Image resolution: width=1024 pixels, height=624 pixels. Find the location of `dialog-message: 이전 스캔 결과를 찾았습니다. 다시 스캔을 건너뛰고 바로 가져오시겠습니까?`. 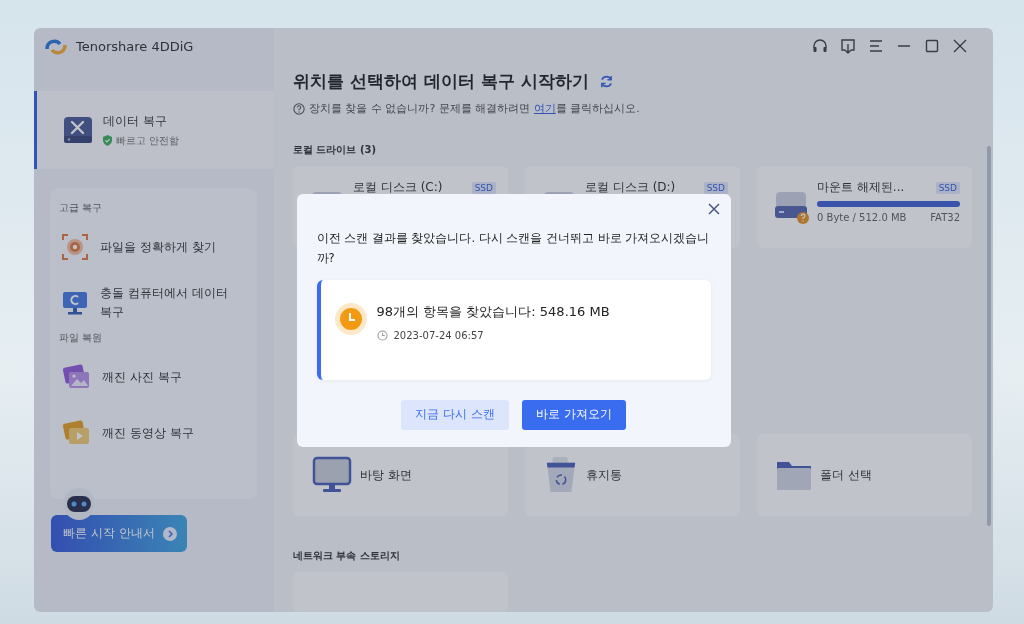

dialog-message: 이전 스캔 결과를 찾았습니다. 다시 스캔을 건너뛰고 바로 가져오시겠습니까? is located at coordinates (513, 248).